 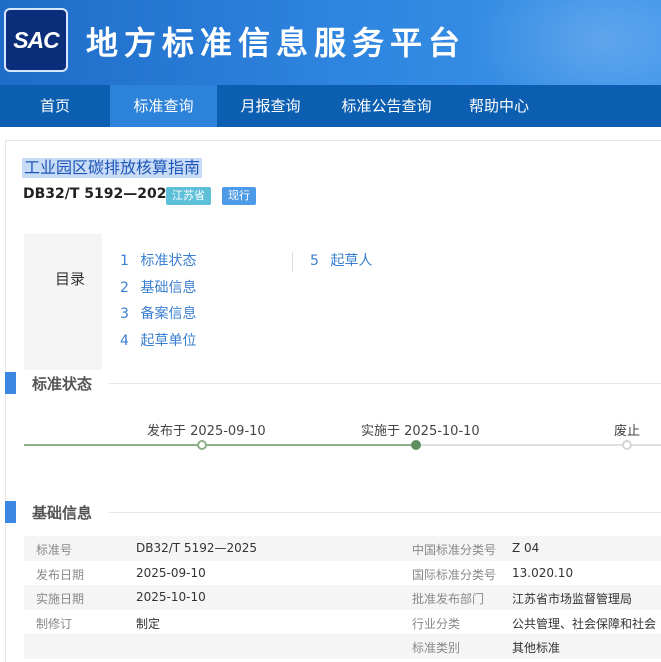 I want to click on nav-item-help-center: 帮助中心, so click(x=499, y=106).